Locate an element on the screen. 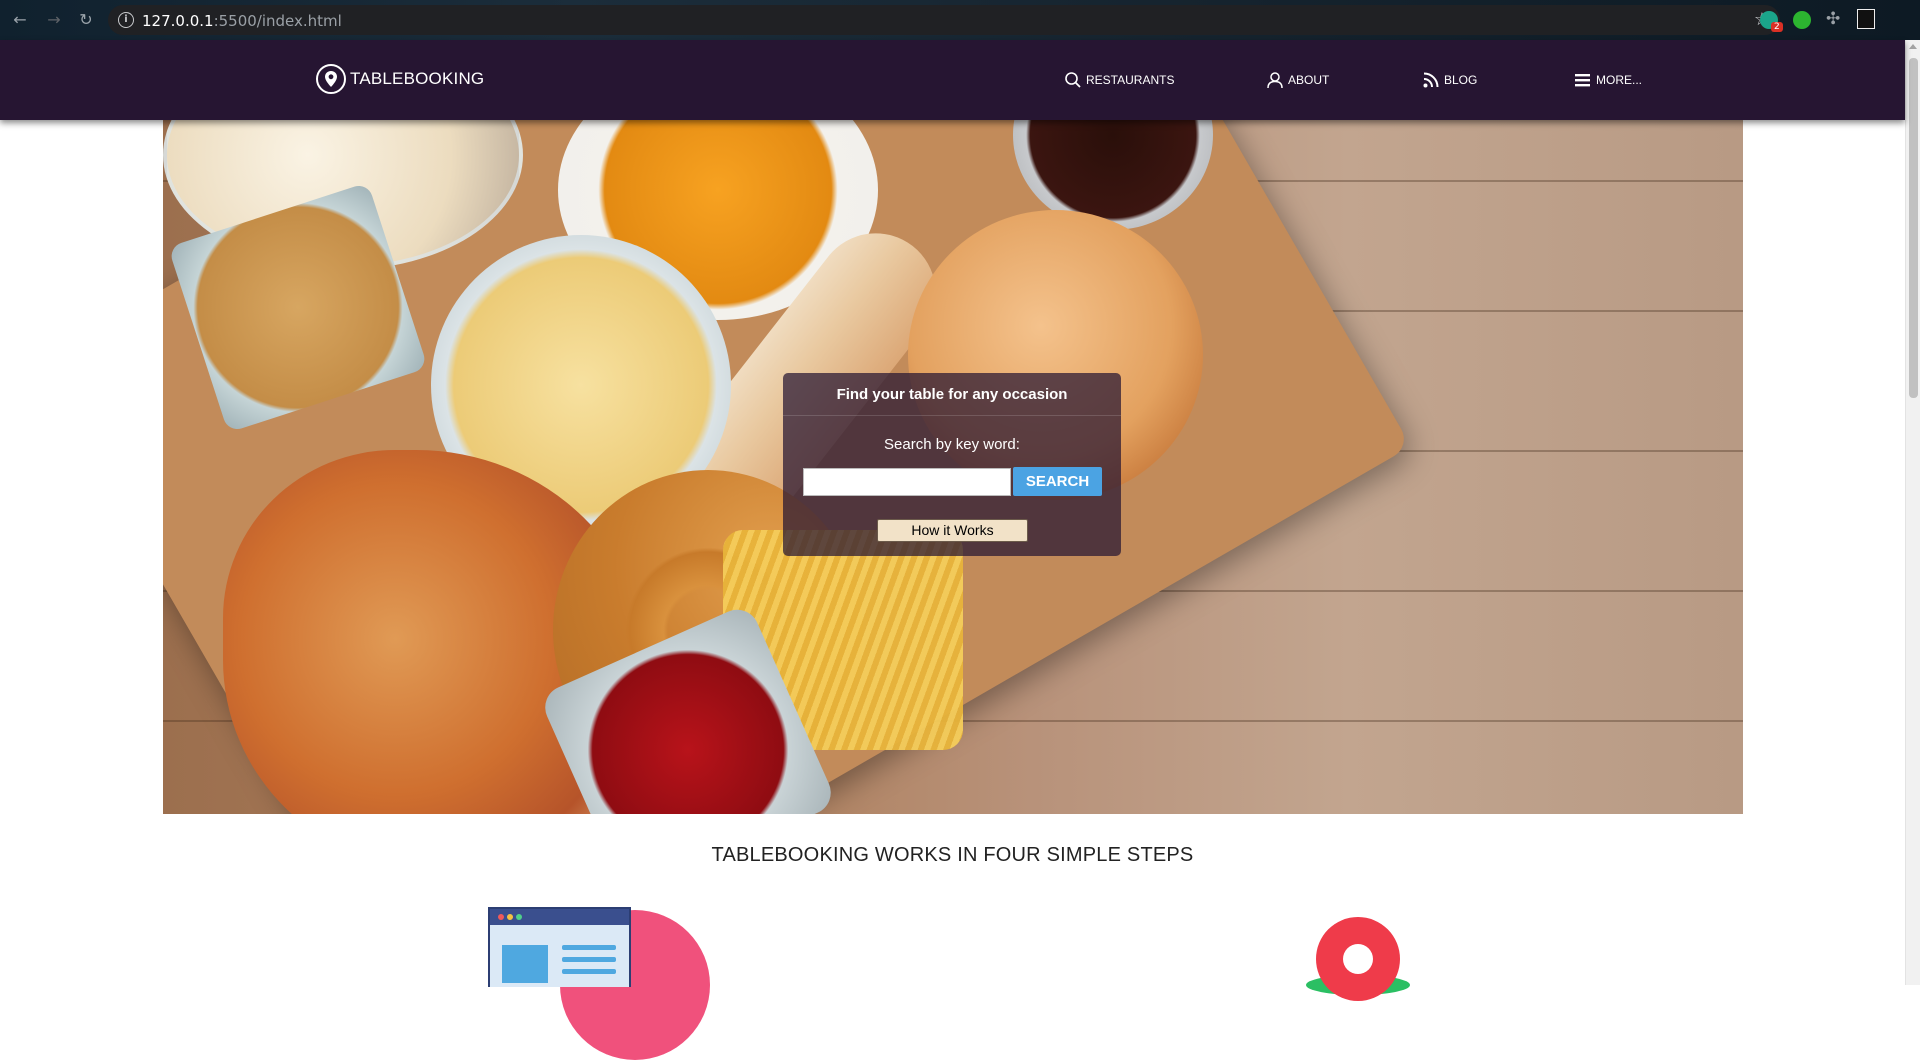  browser-illustration-icon is located at coordinates (559, 947).